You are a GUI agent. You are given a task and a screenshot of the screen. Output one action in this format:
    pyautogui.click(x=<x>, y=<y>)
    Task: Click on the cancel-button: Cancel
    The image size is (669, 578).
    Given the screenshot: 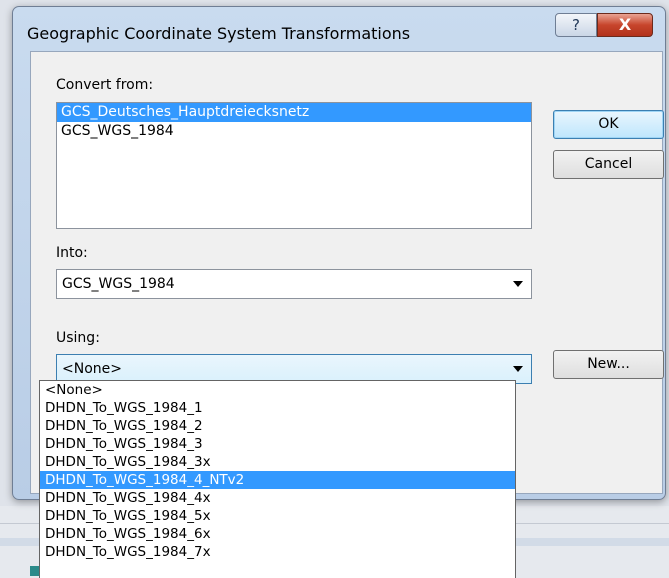 What is the action you would take?
    pyautogui.click(x=608, y=164)
    